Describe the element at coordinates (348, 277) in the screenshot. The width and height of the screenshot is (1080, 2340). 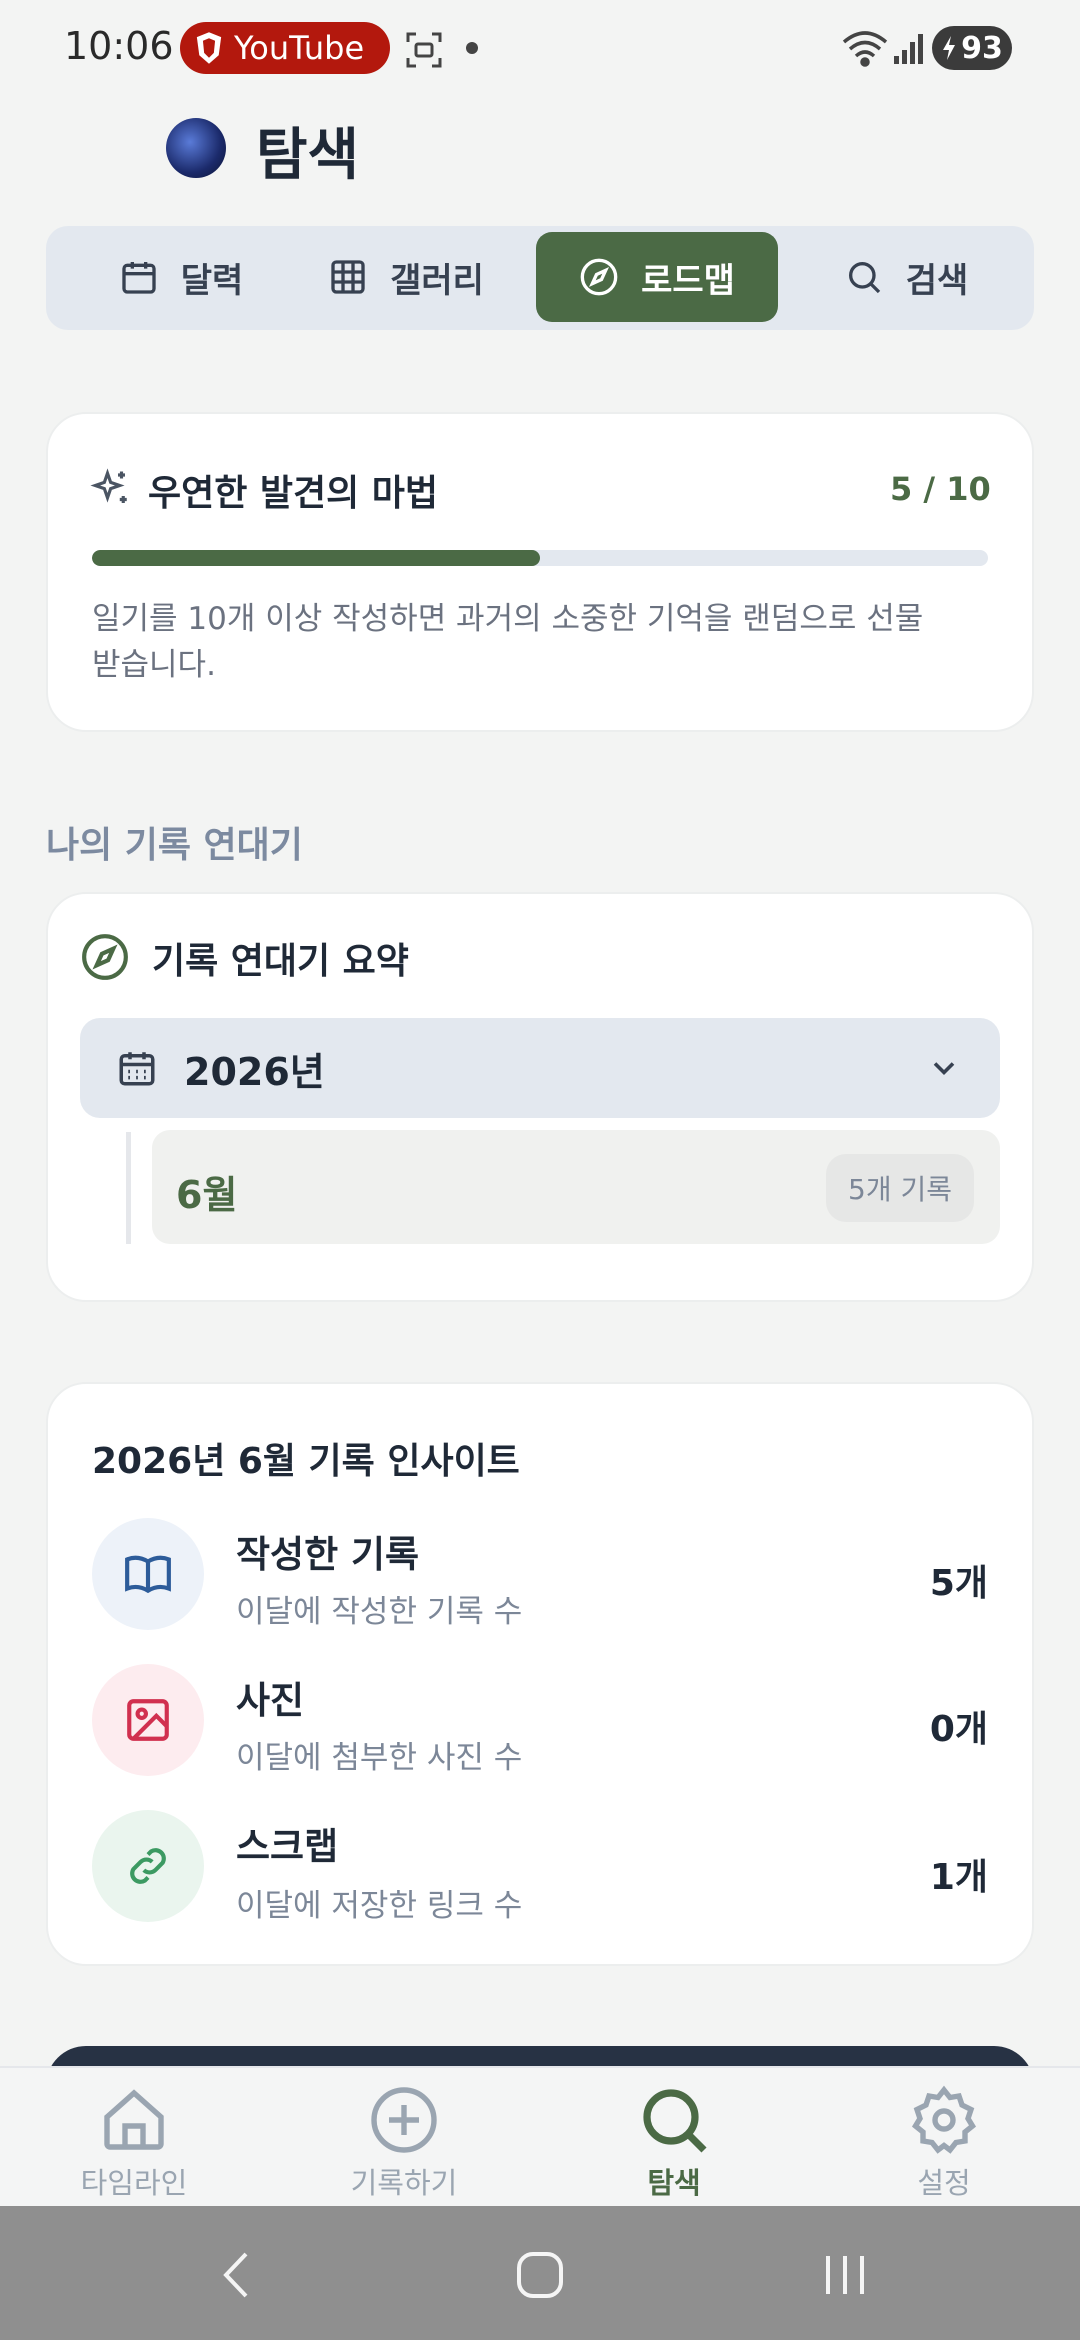
I see `grid-icon` at that location.